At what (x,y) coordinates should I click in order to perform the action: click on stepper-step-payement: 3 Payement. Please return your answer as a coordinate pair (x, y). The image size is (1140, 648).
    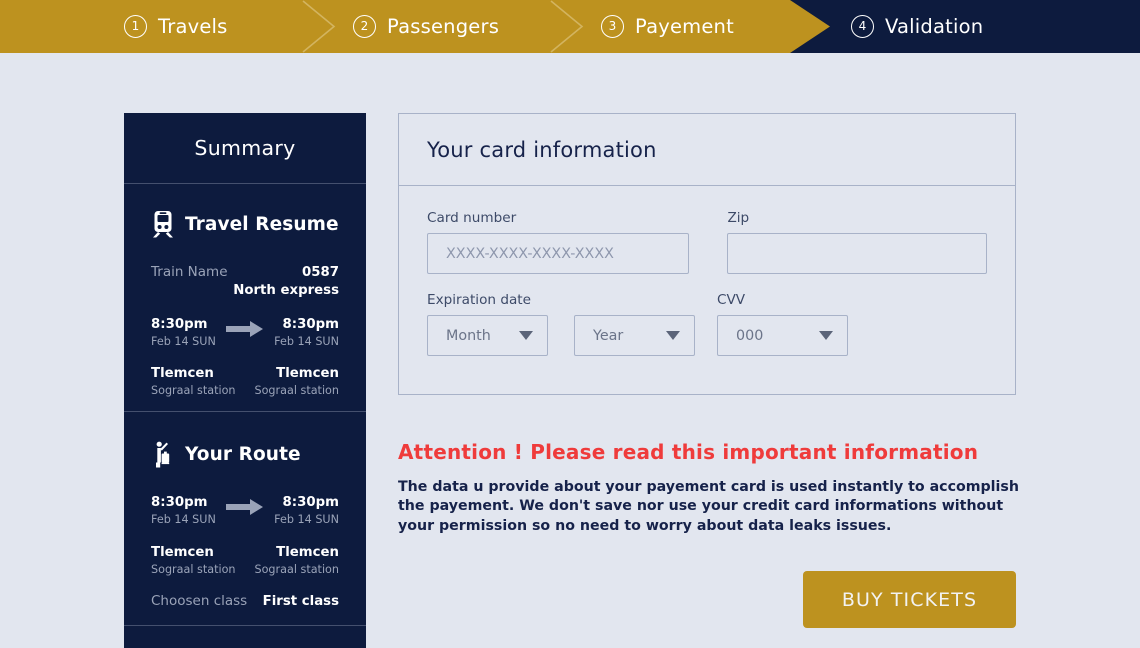
    Looking at the image, I should click on (667, 26).